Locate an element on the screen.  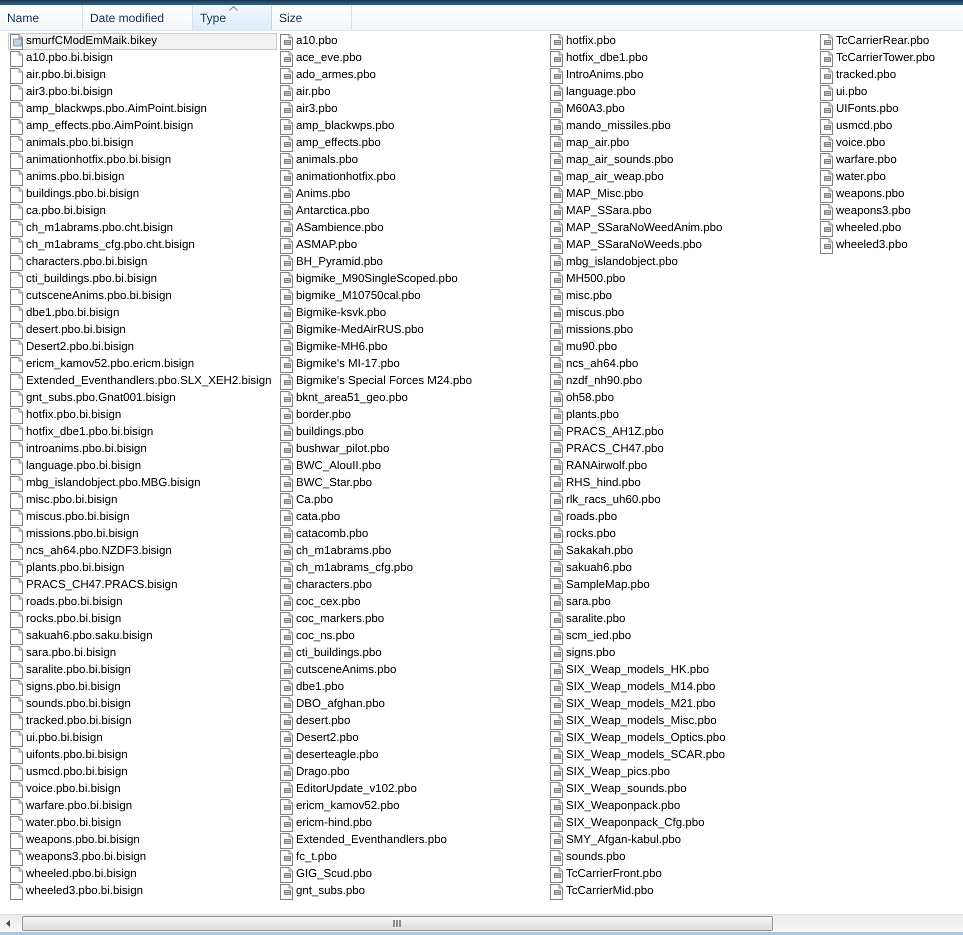
column-header: Type is located at coordinates (232, 17).